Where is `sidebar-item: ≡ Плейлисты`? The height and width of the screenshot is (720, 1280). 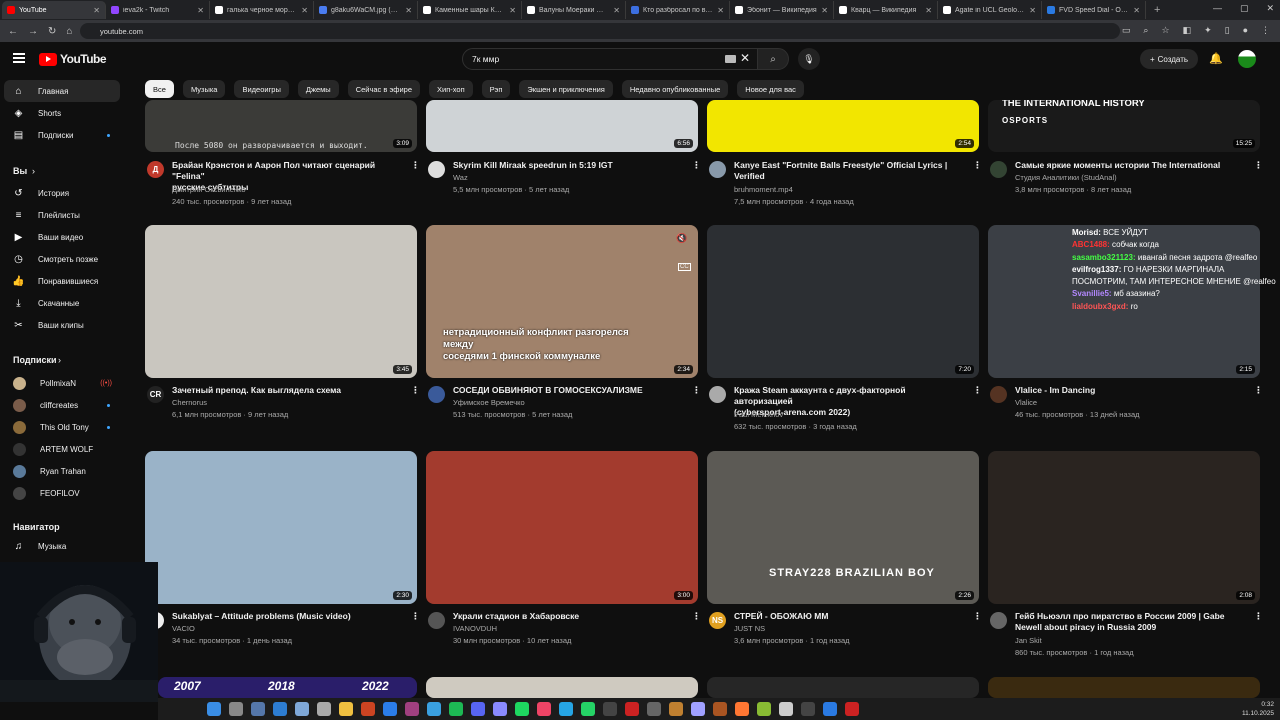
sidebar-item: ≡ Плейлисты is located at coordinates (62, 215).